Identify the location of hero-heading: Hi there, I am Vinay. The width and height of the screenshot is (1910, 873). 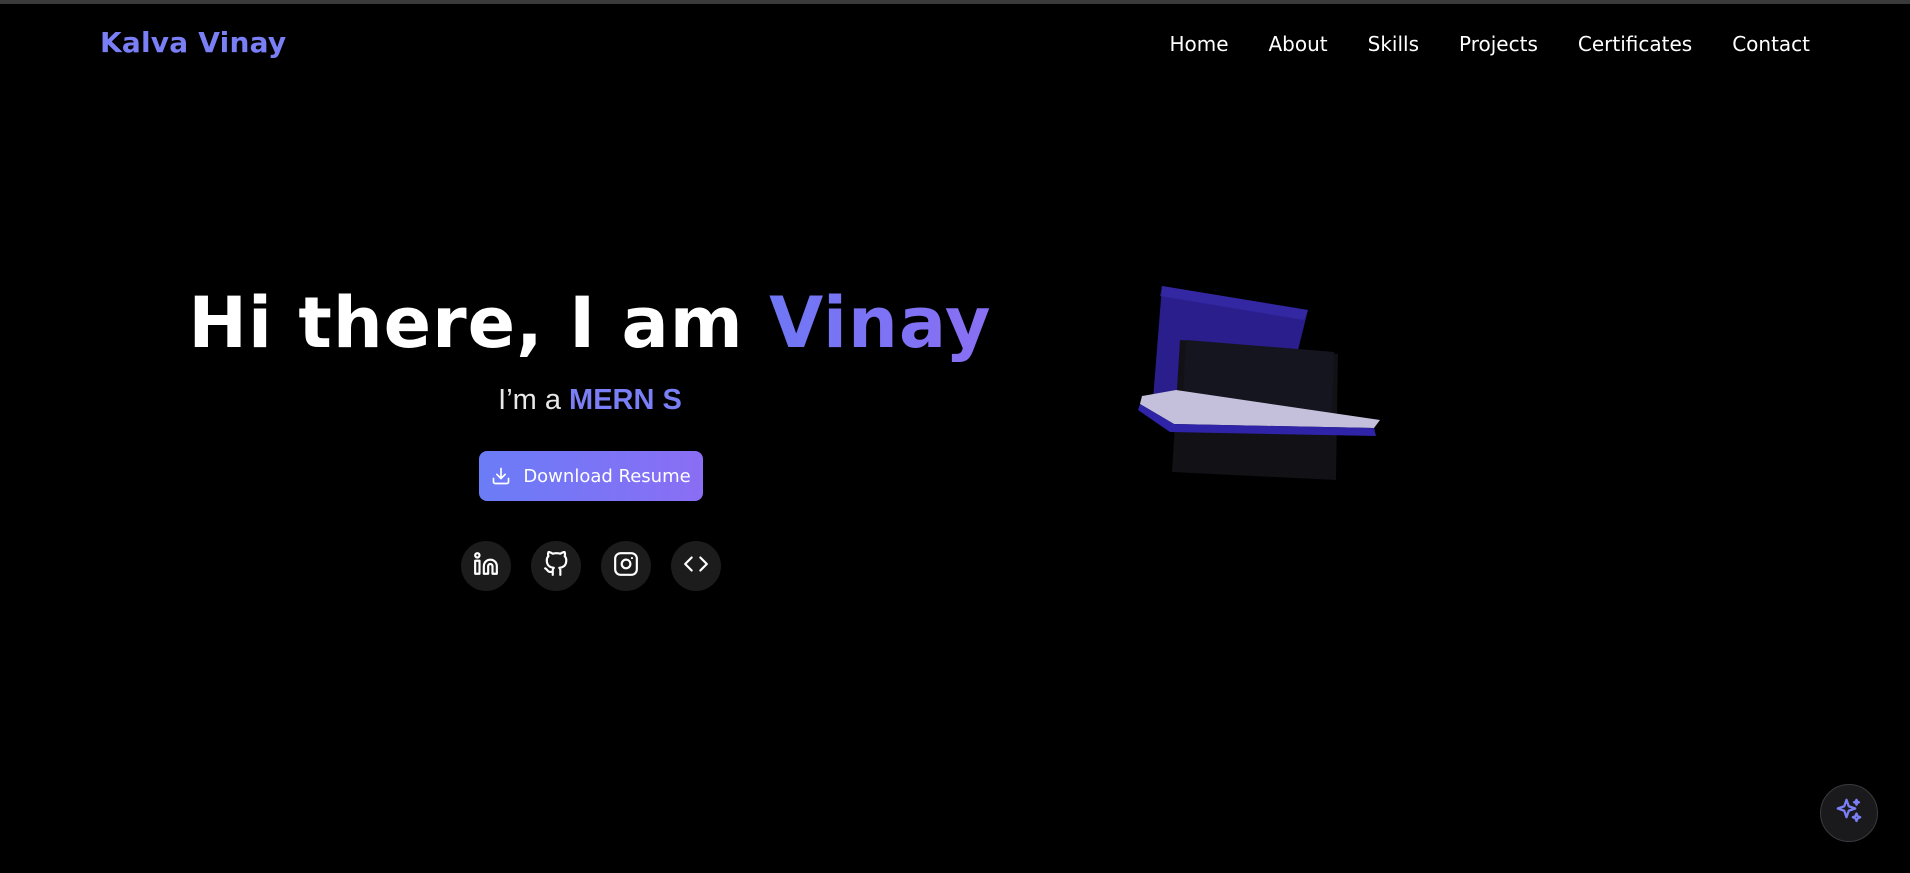
(590, 323).